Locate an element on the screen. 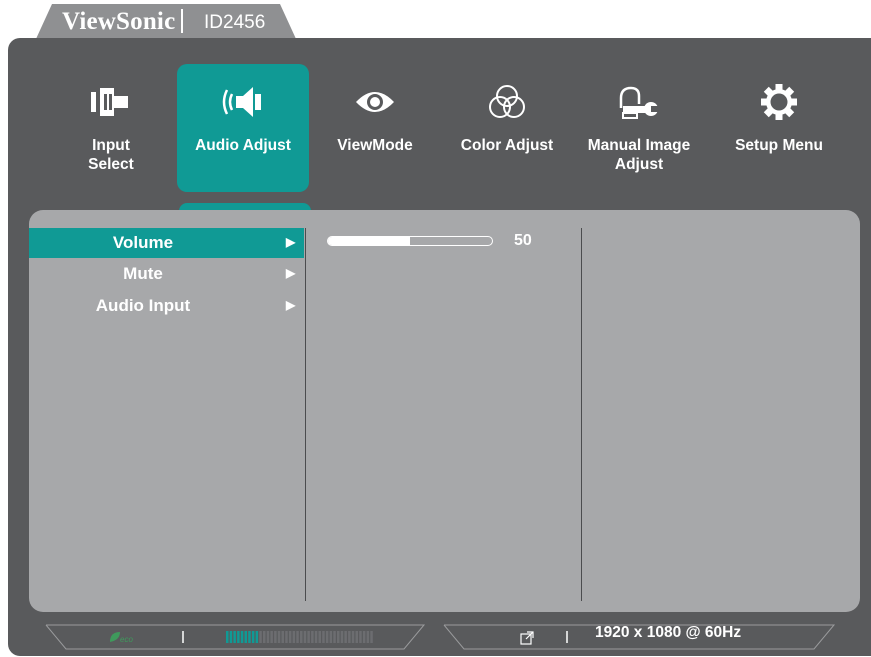 The image size is (871, 657). input-source-icon is located at coordinates (527, 638).